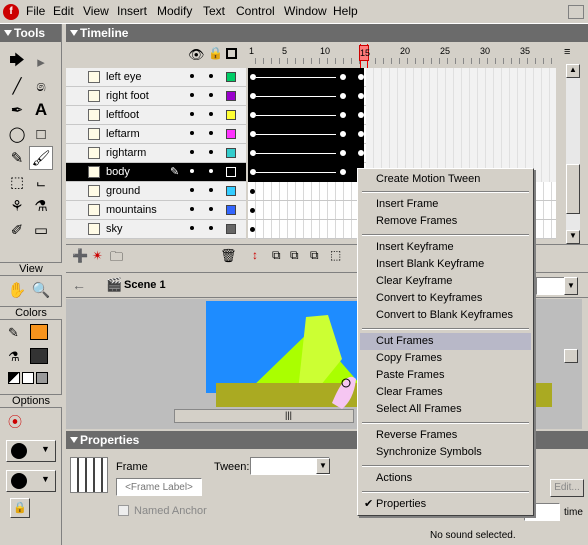 The image size is (588, 545). I want to click on stroke-color-swatch, so click(39, 332).